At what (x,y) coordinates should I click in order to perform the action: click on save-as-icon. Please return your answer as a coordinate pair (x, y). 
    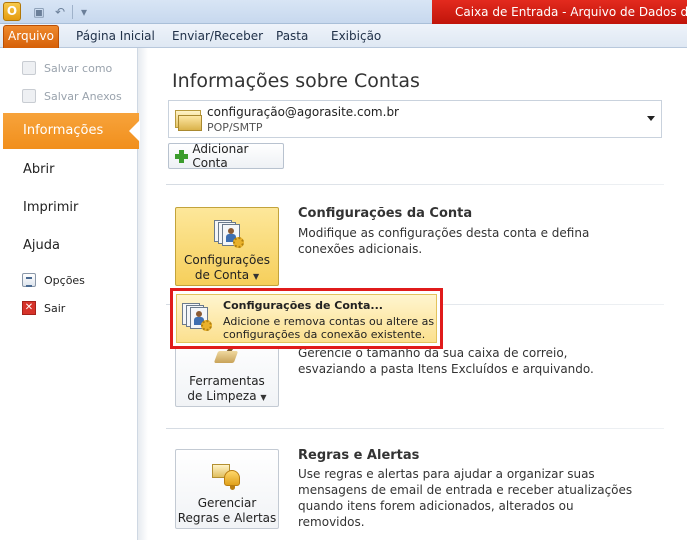
    Looking at the image, I should click on (29, 68).